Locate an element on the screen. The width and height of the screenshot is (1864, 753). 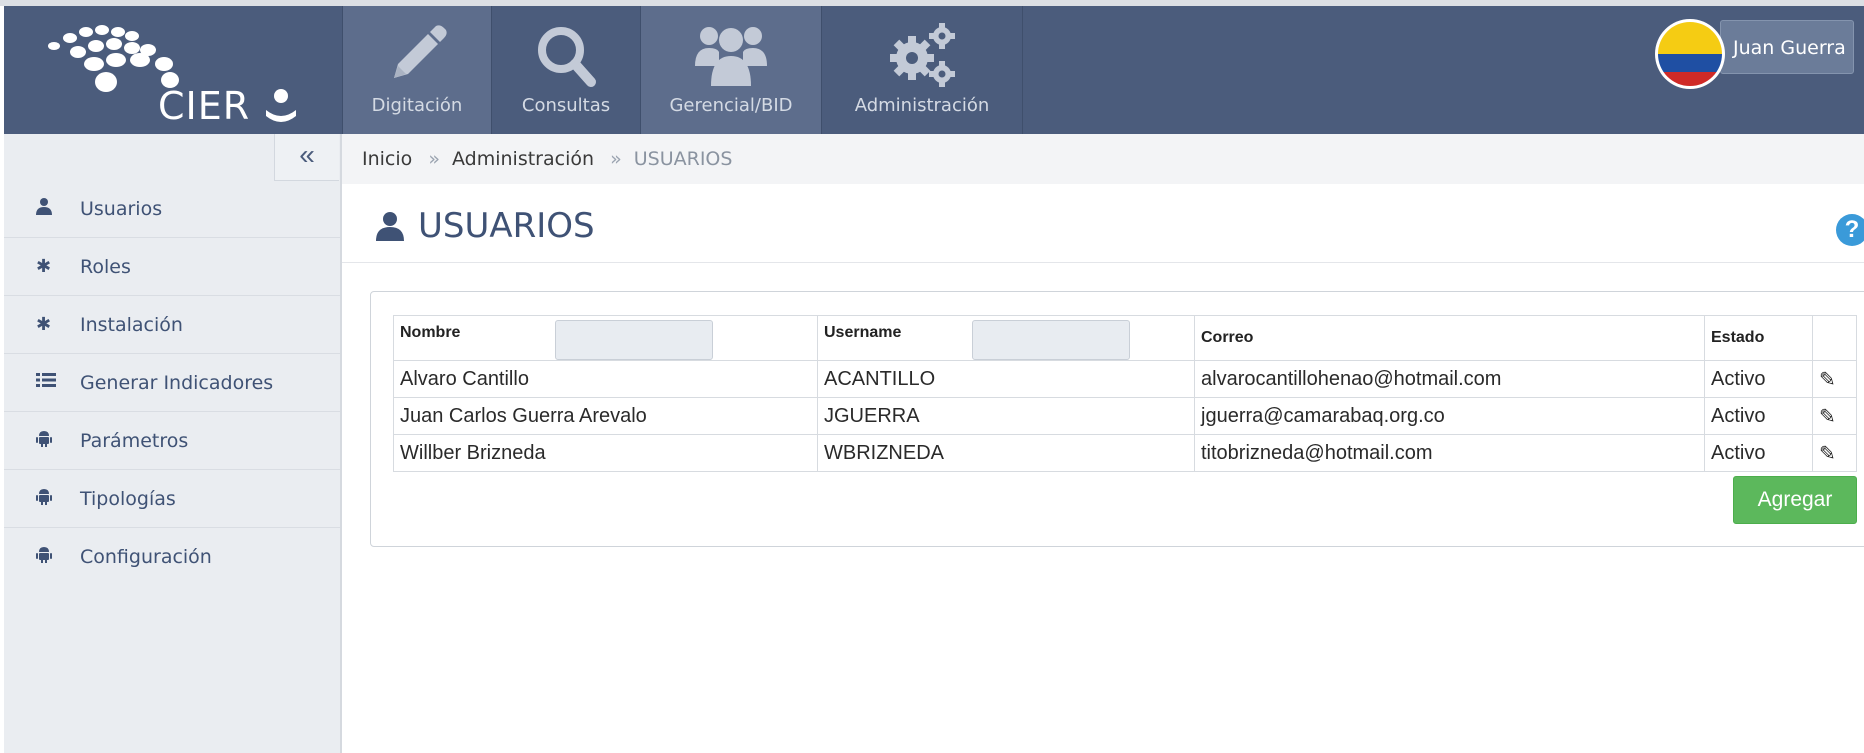
tab-administracion-label: Administración is located at coordinates (922, 105).